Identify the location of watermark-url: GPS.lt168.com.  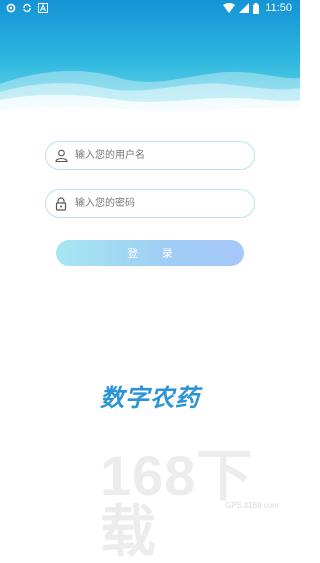
(252, 505).